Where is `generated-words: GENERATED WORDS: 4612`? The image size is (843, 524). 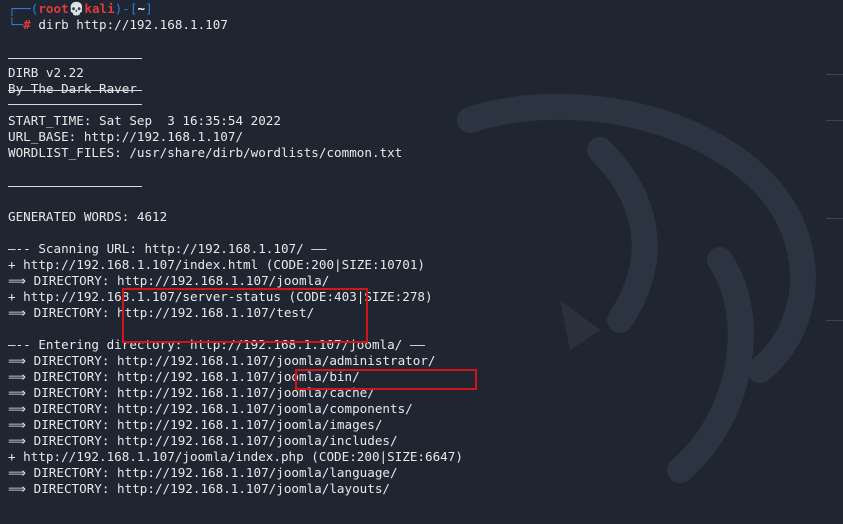 generated-words: GENERATED WORDS: 4612 is located at coordinates (88, 216).